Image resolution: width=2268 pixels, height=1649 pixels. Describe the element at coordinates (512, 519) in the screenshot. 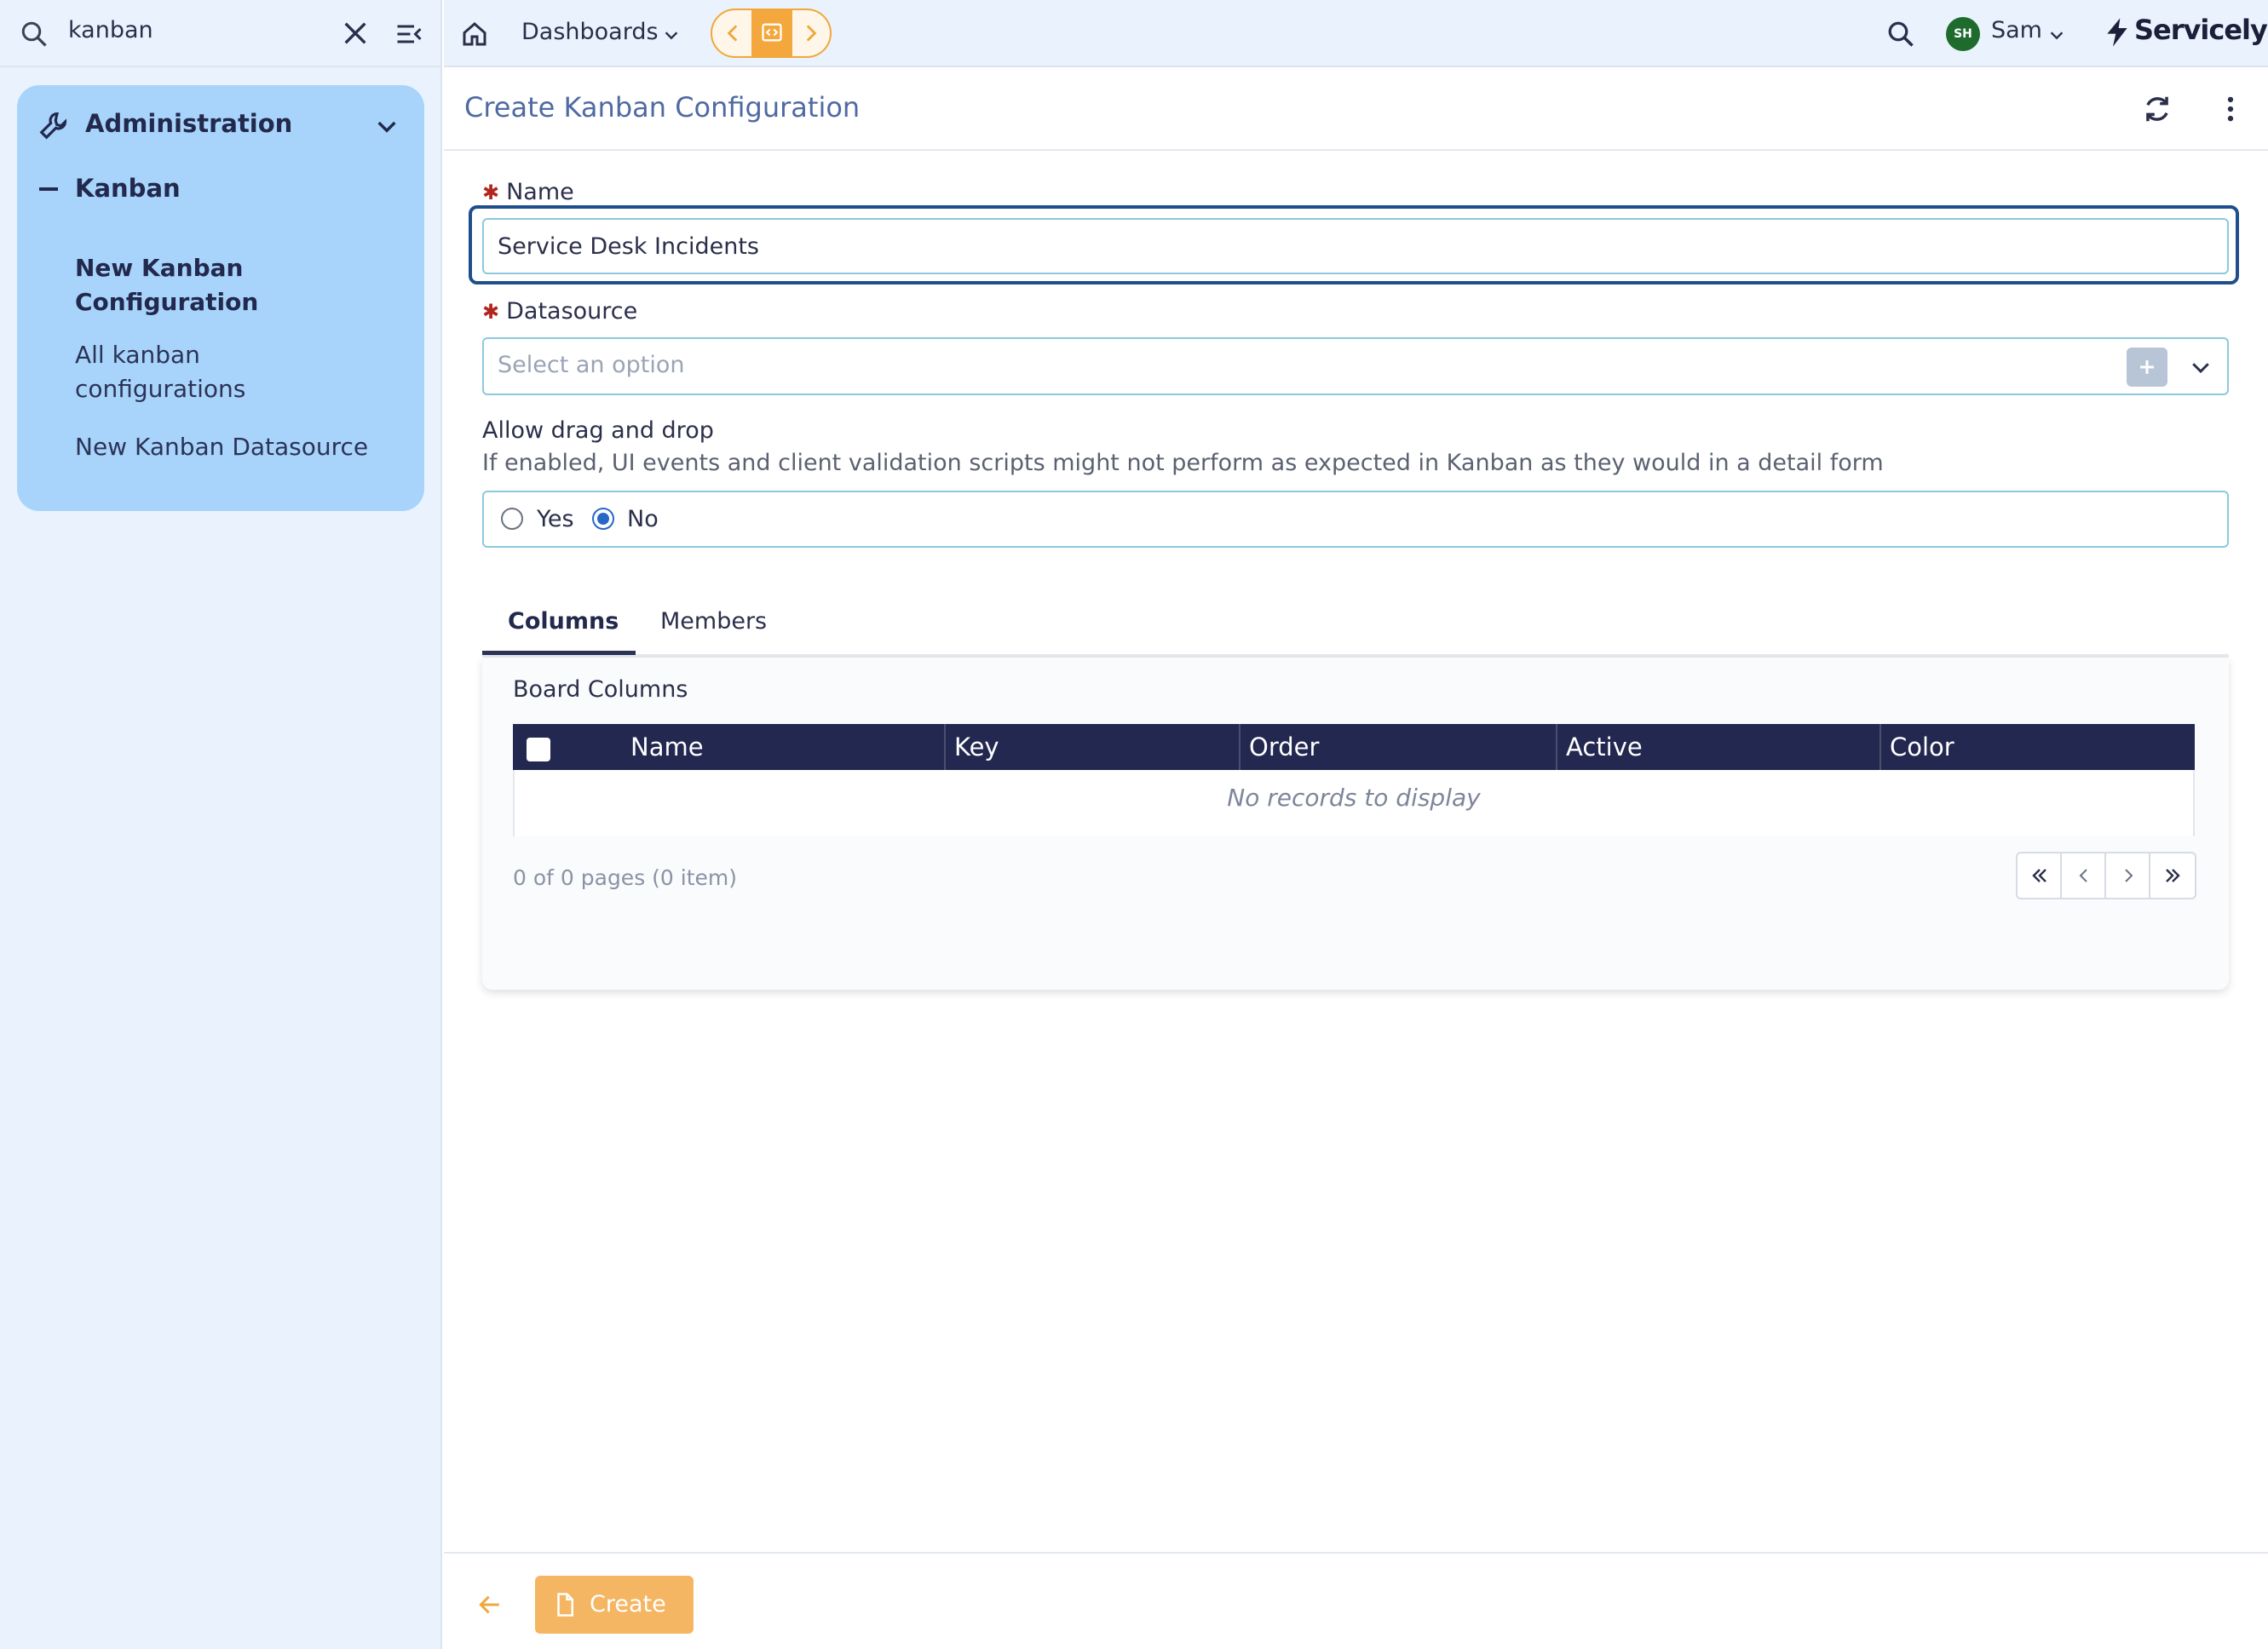

I see `dnd-yes-radio` at that location.